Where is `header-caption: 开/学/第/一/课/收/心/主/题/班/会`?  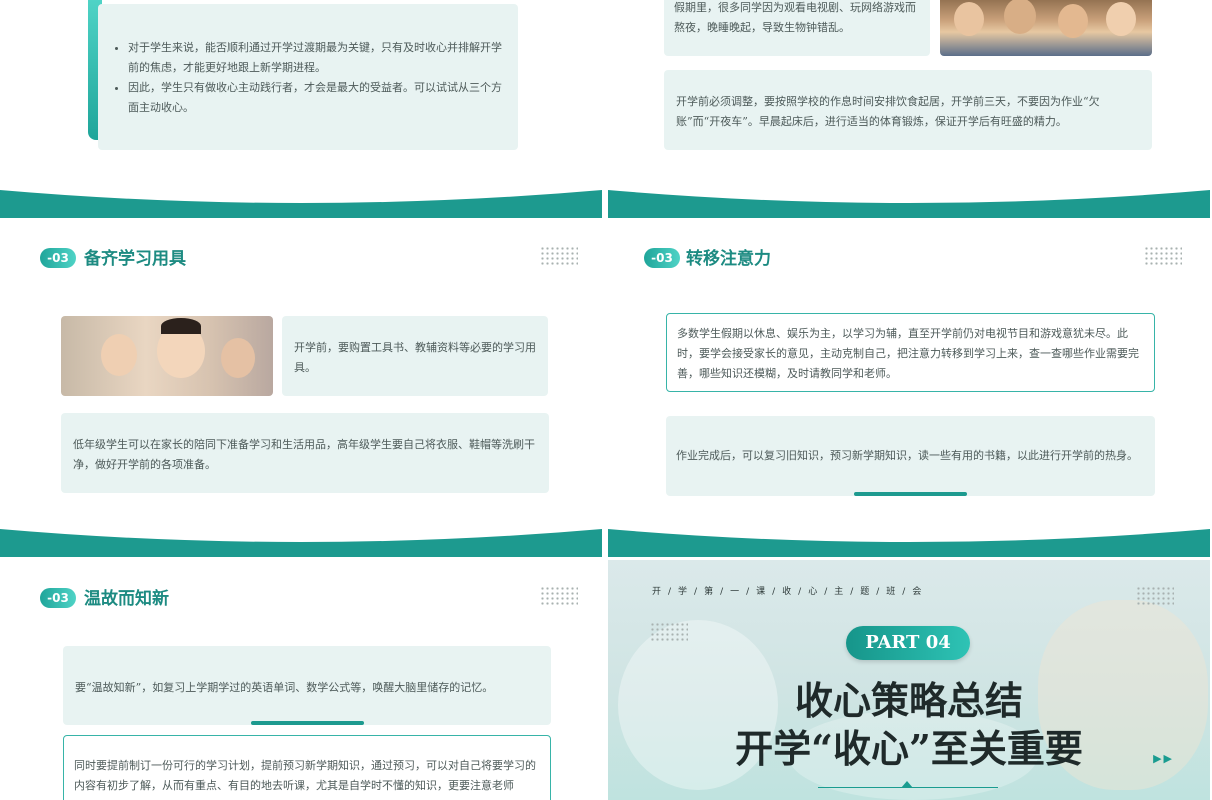 header-caption: 开/学/第/一/课/收/心/主/题/班/会 is located at coordinates (790, 592).